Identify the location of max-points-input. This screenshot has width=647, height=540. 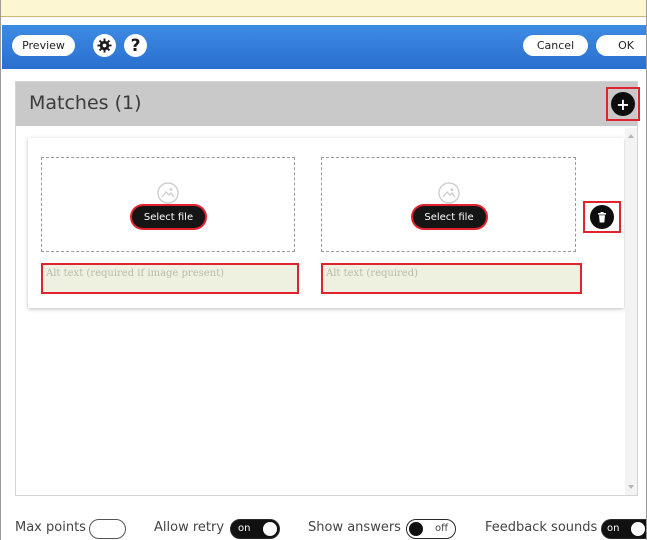
(107, 529).